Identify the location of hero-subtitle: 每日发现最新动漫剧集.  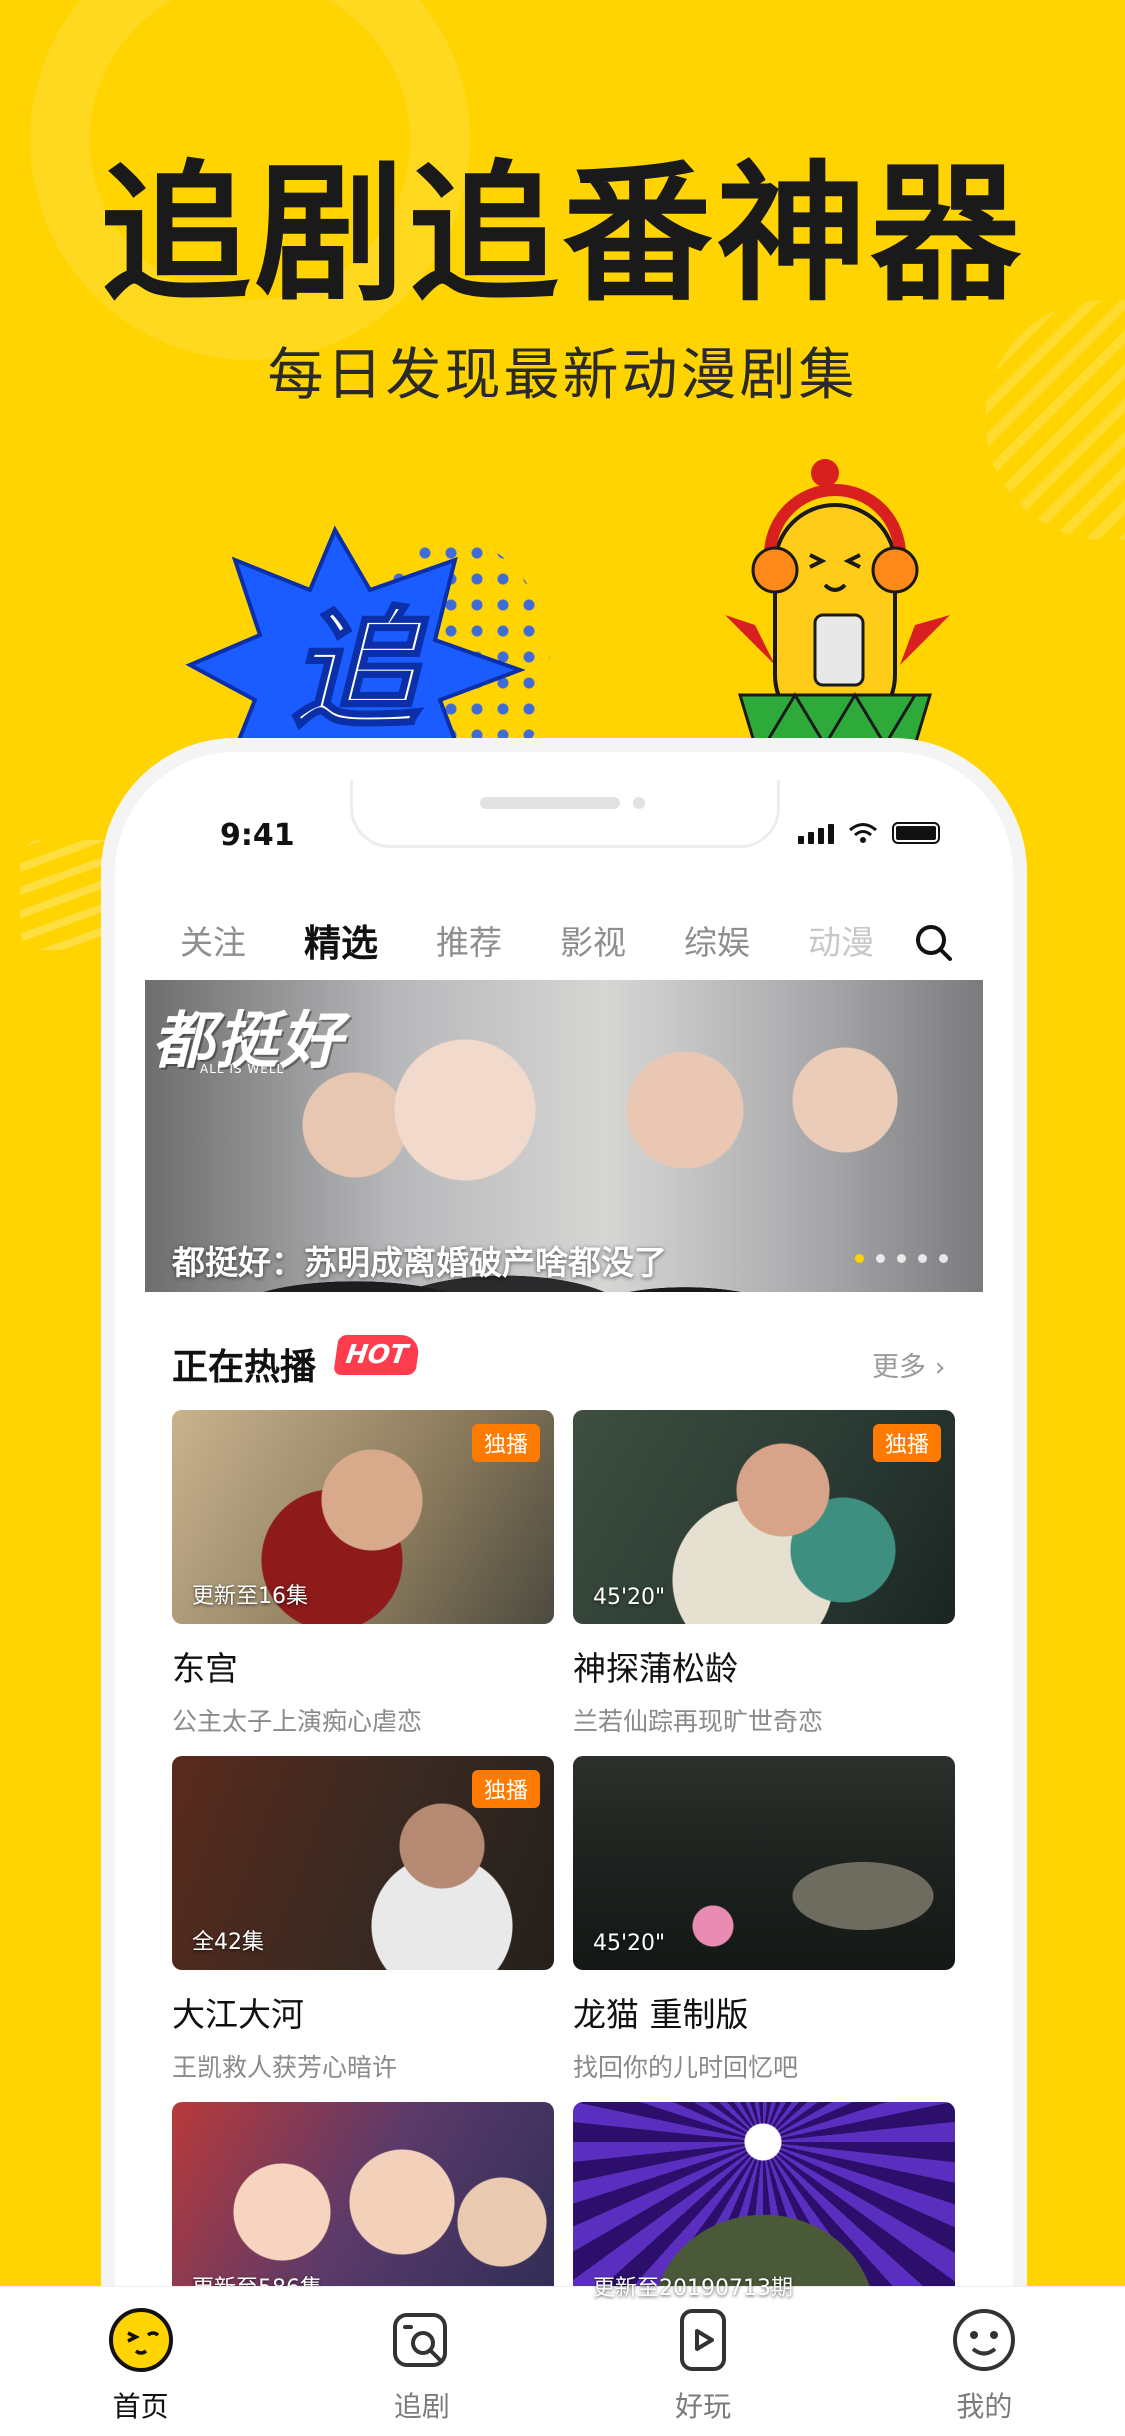
(562, 375).